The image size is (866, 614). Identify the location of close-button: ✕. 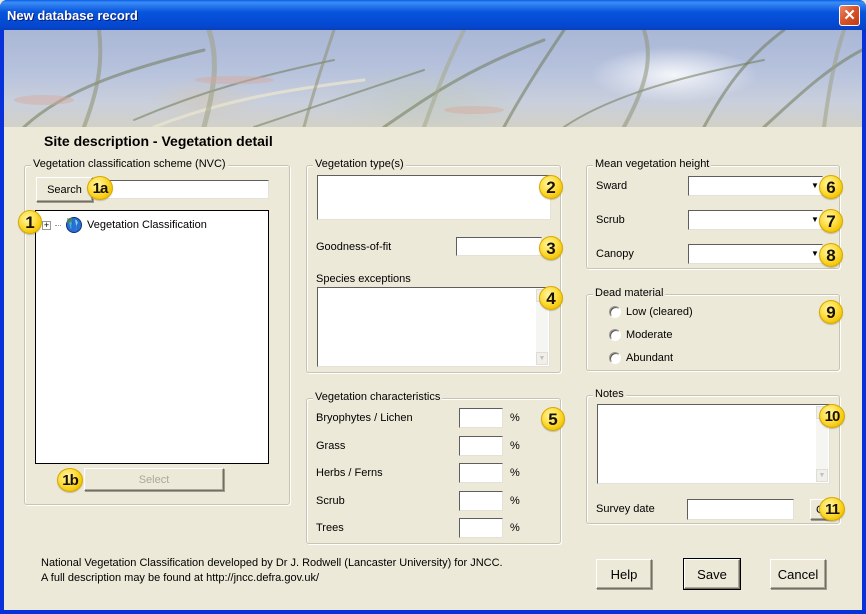
(849, 15).